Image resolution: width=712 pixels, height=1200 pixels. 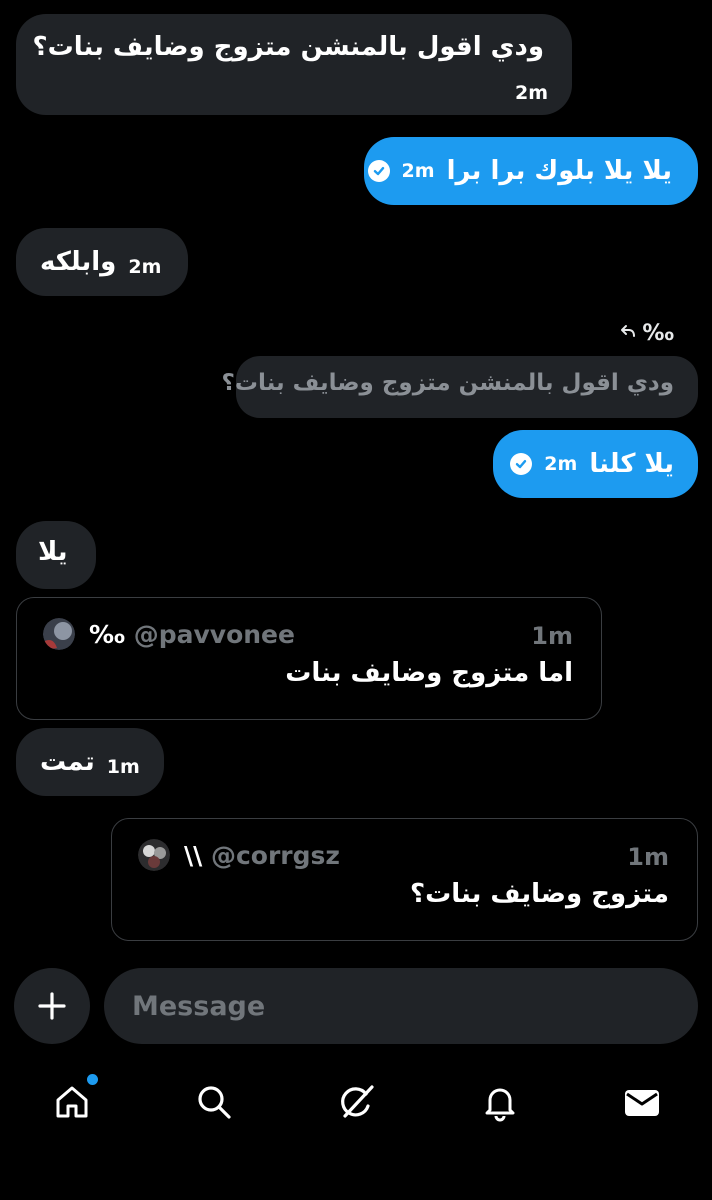 I want to click on received-message: ودي اقول بالمنشن متزوج وضايف بنات؟ 2m, so click(x=294, y=64).